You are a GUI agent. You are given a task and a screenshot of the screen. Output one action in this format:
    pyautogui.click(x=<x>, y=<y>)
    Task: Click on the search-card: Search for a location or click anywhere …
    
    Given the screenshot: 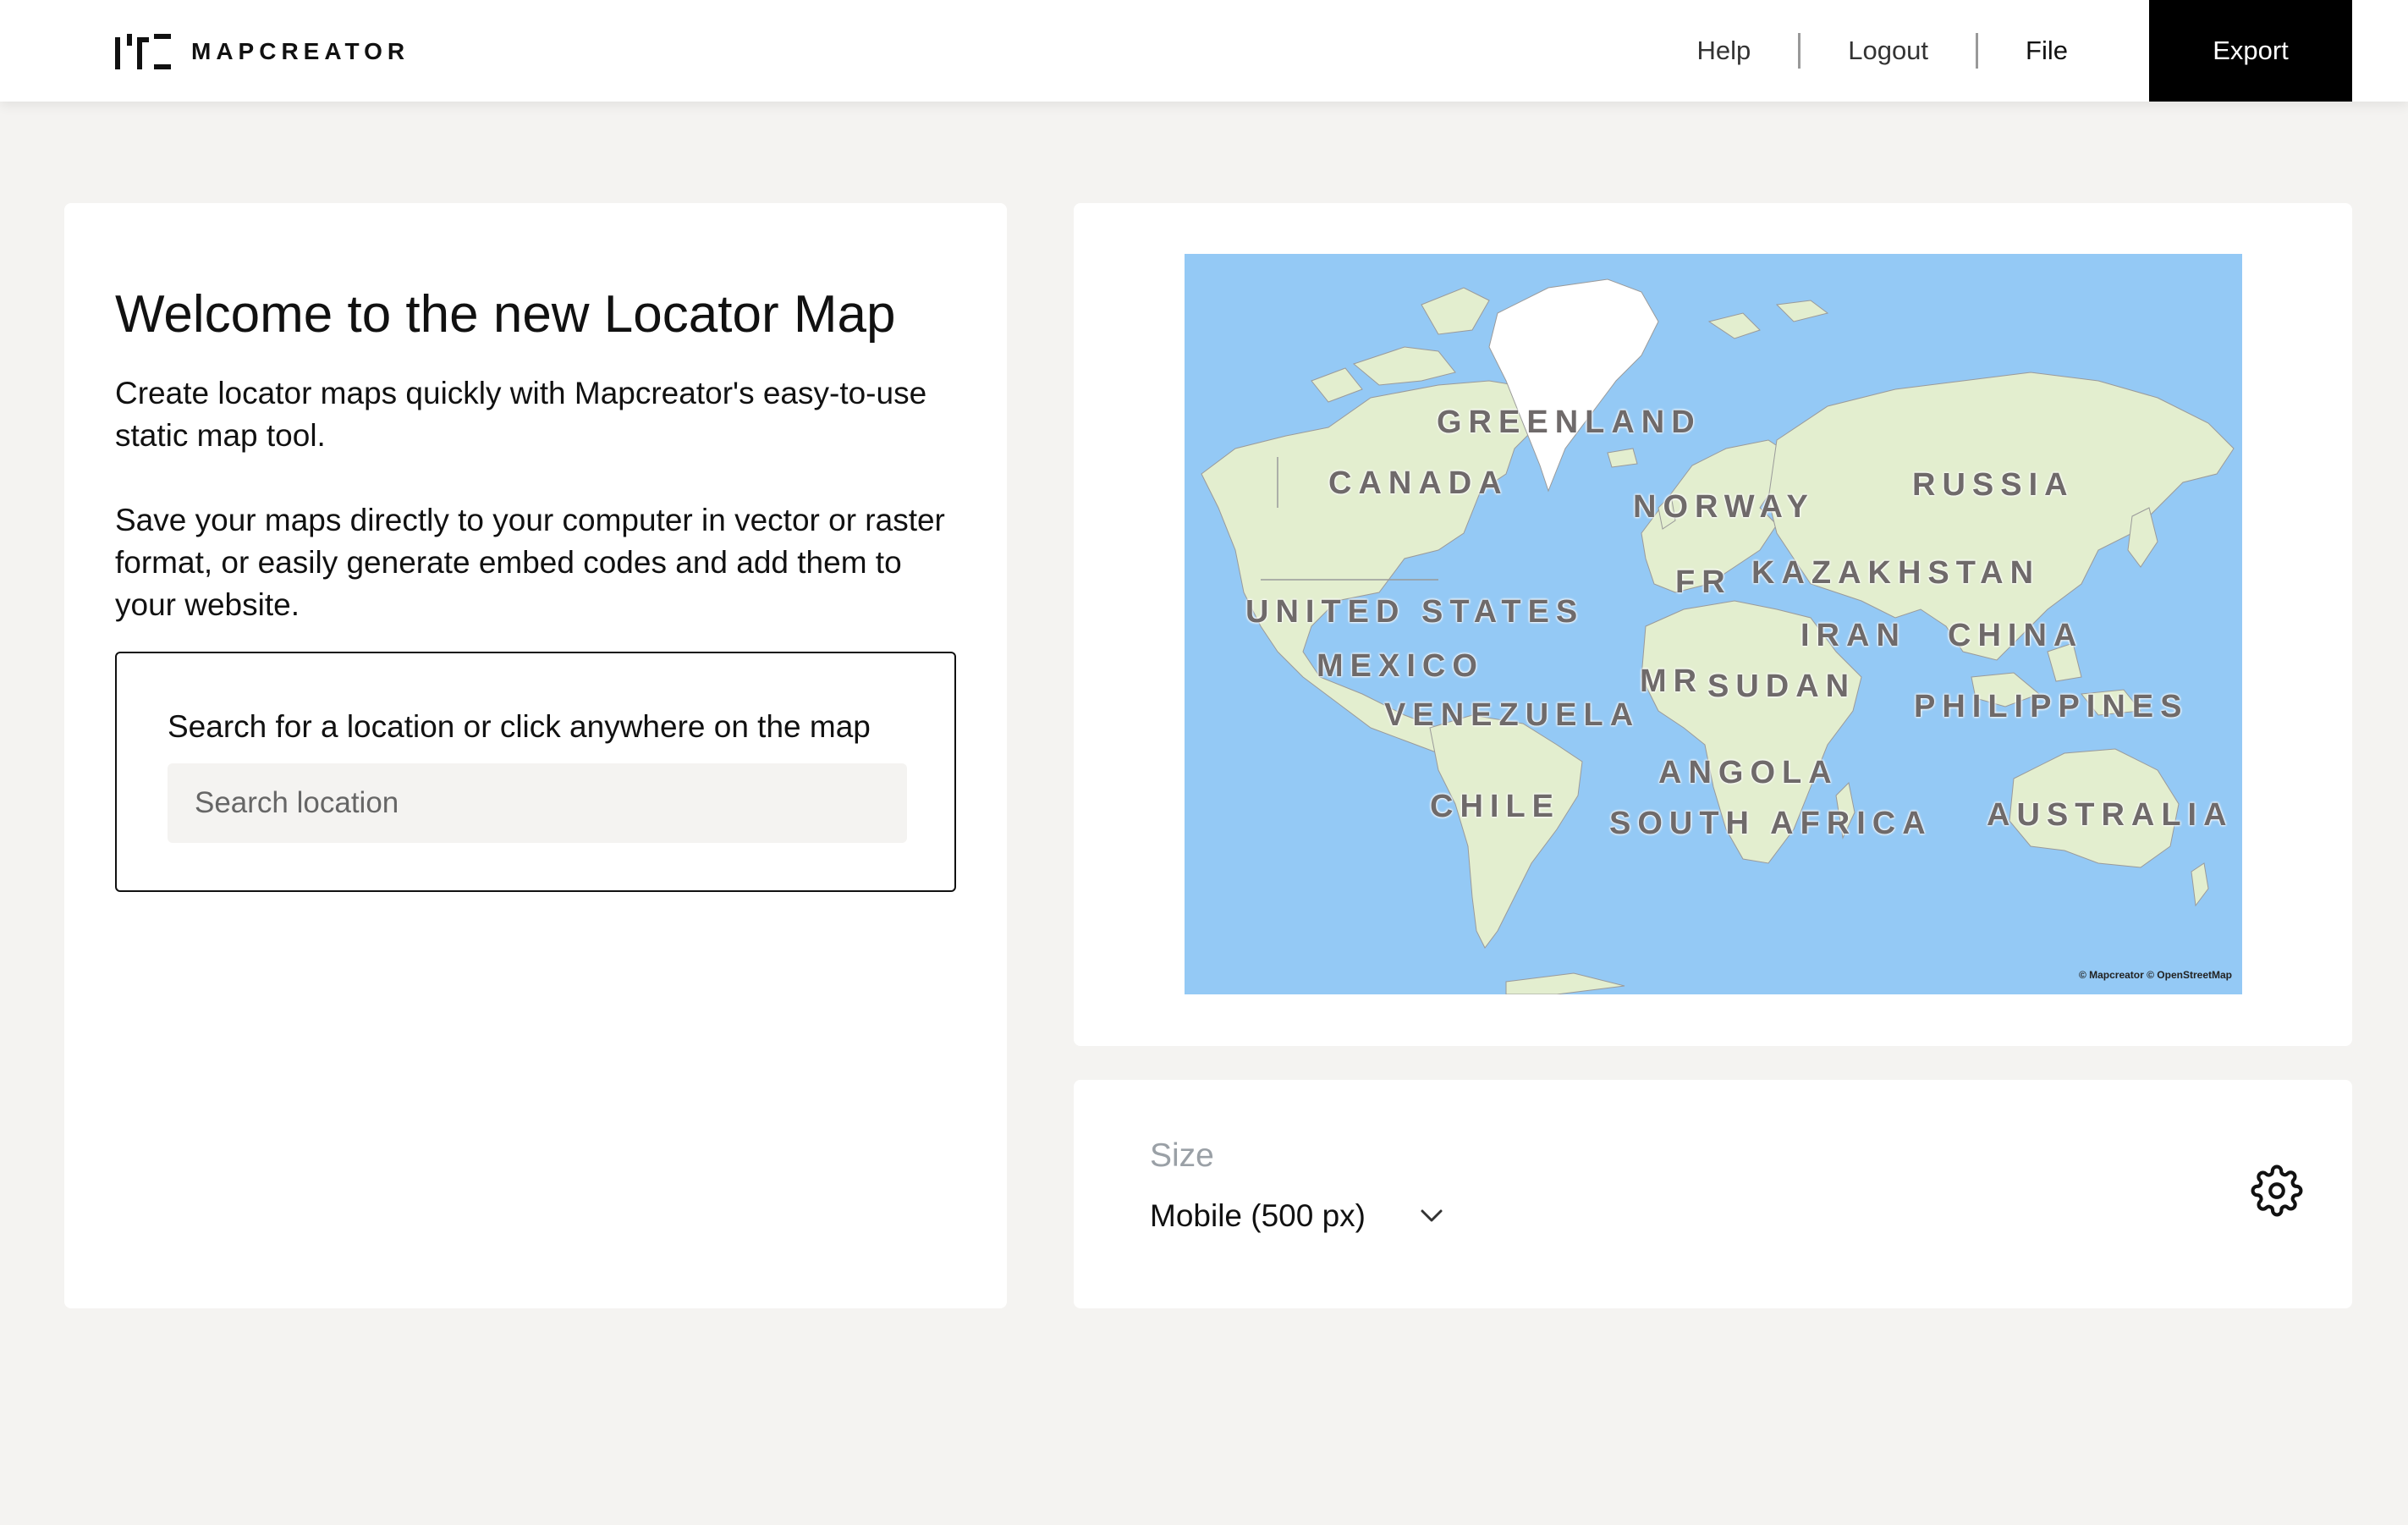 What is the action you would take?
    pyautogui.click(x=535, y=772)
    